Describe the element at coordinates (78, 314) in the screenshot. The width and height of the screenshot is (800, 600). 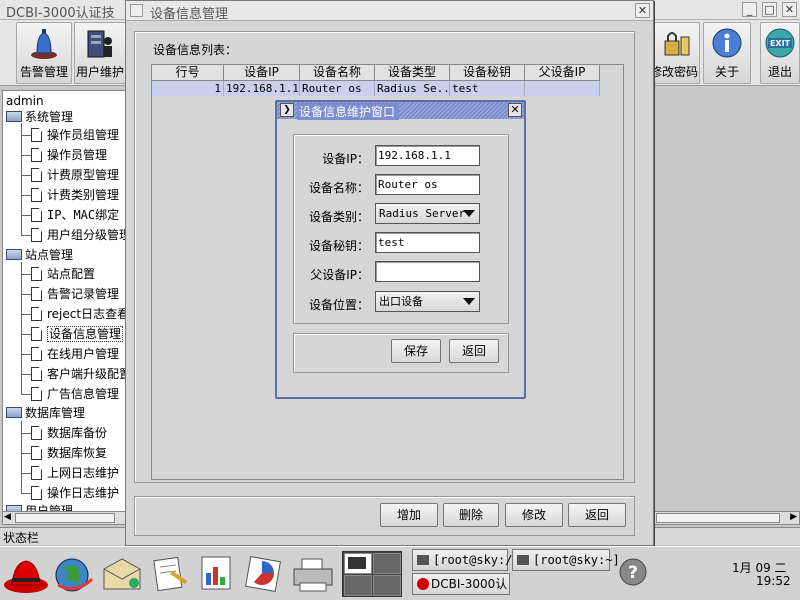
I see `tree-item-reject-log: reject日志查看` at that location.